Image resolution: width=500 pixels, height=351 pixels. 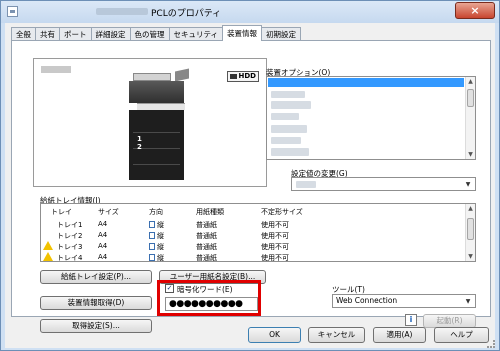 I want to click on setting-value-redacted, so click(x=306, y=184).